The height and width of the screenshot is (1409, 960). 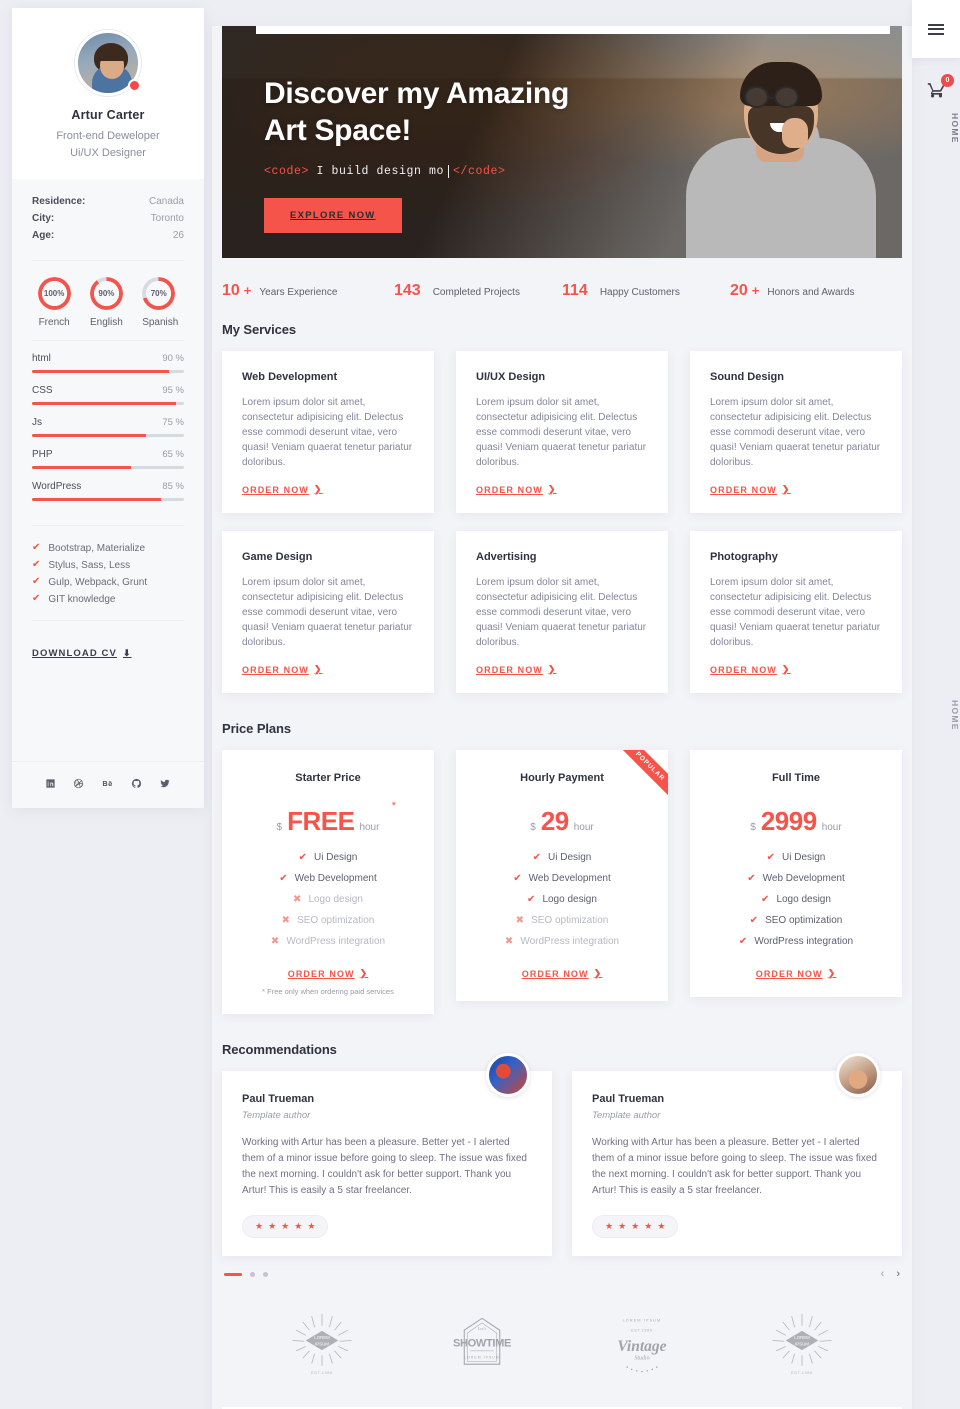 I want to click on svg-text: IPSUM, so click(x=802, y=1344).